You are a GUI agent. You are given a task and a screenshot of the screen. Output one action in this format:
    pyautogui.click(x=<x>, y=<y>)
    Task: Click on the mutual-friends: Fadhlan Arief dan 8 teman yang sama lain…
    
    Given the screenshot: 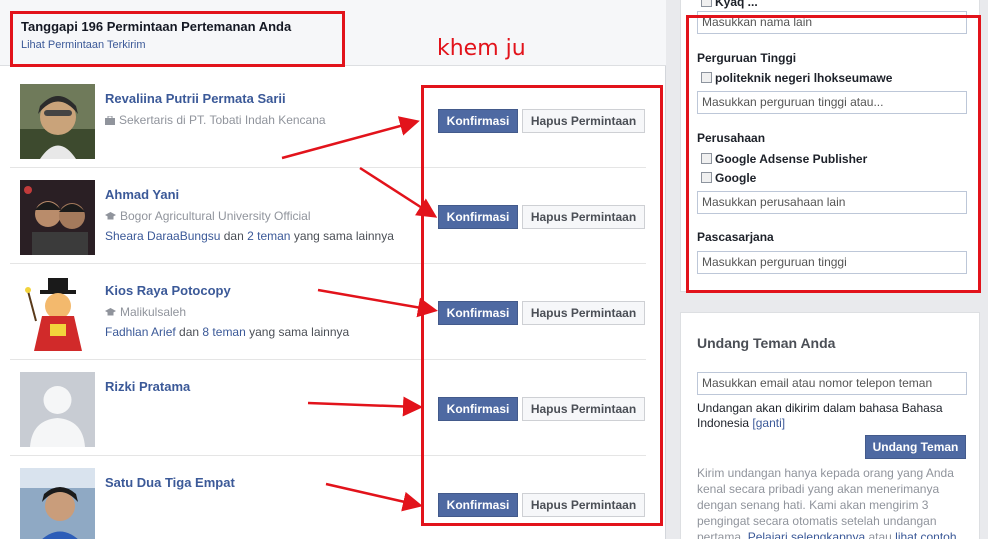 What is the action you would take?
    pyautogui.click(x=227, y=332)
    